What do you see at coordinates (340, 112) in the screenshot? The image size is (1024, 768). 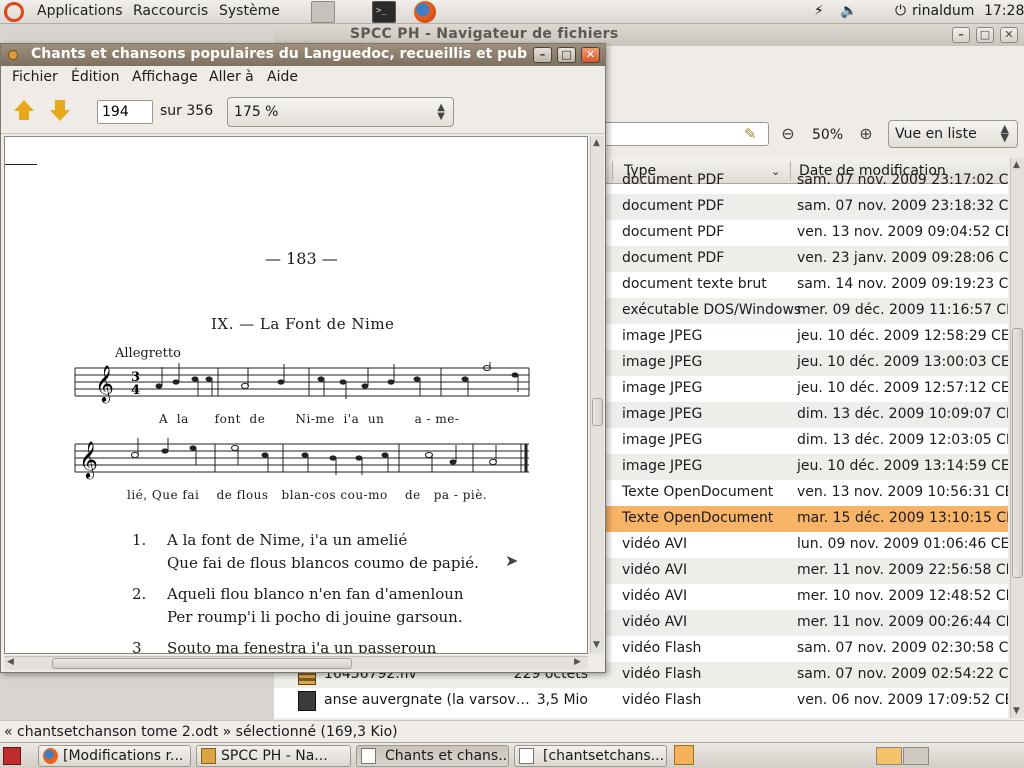 I see `zoom-select: 175 % ▲ ▼` at bounding box center [340, 112].